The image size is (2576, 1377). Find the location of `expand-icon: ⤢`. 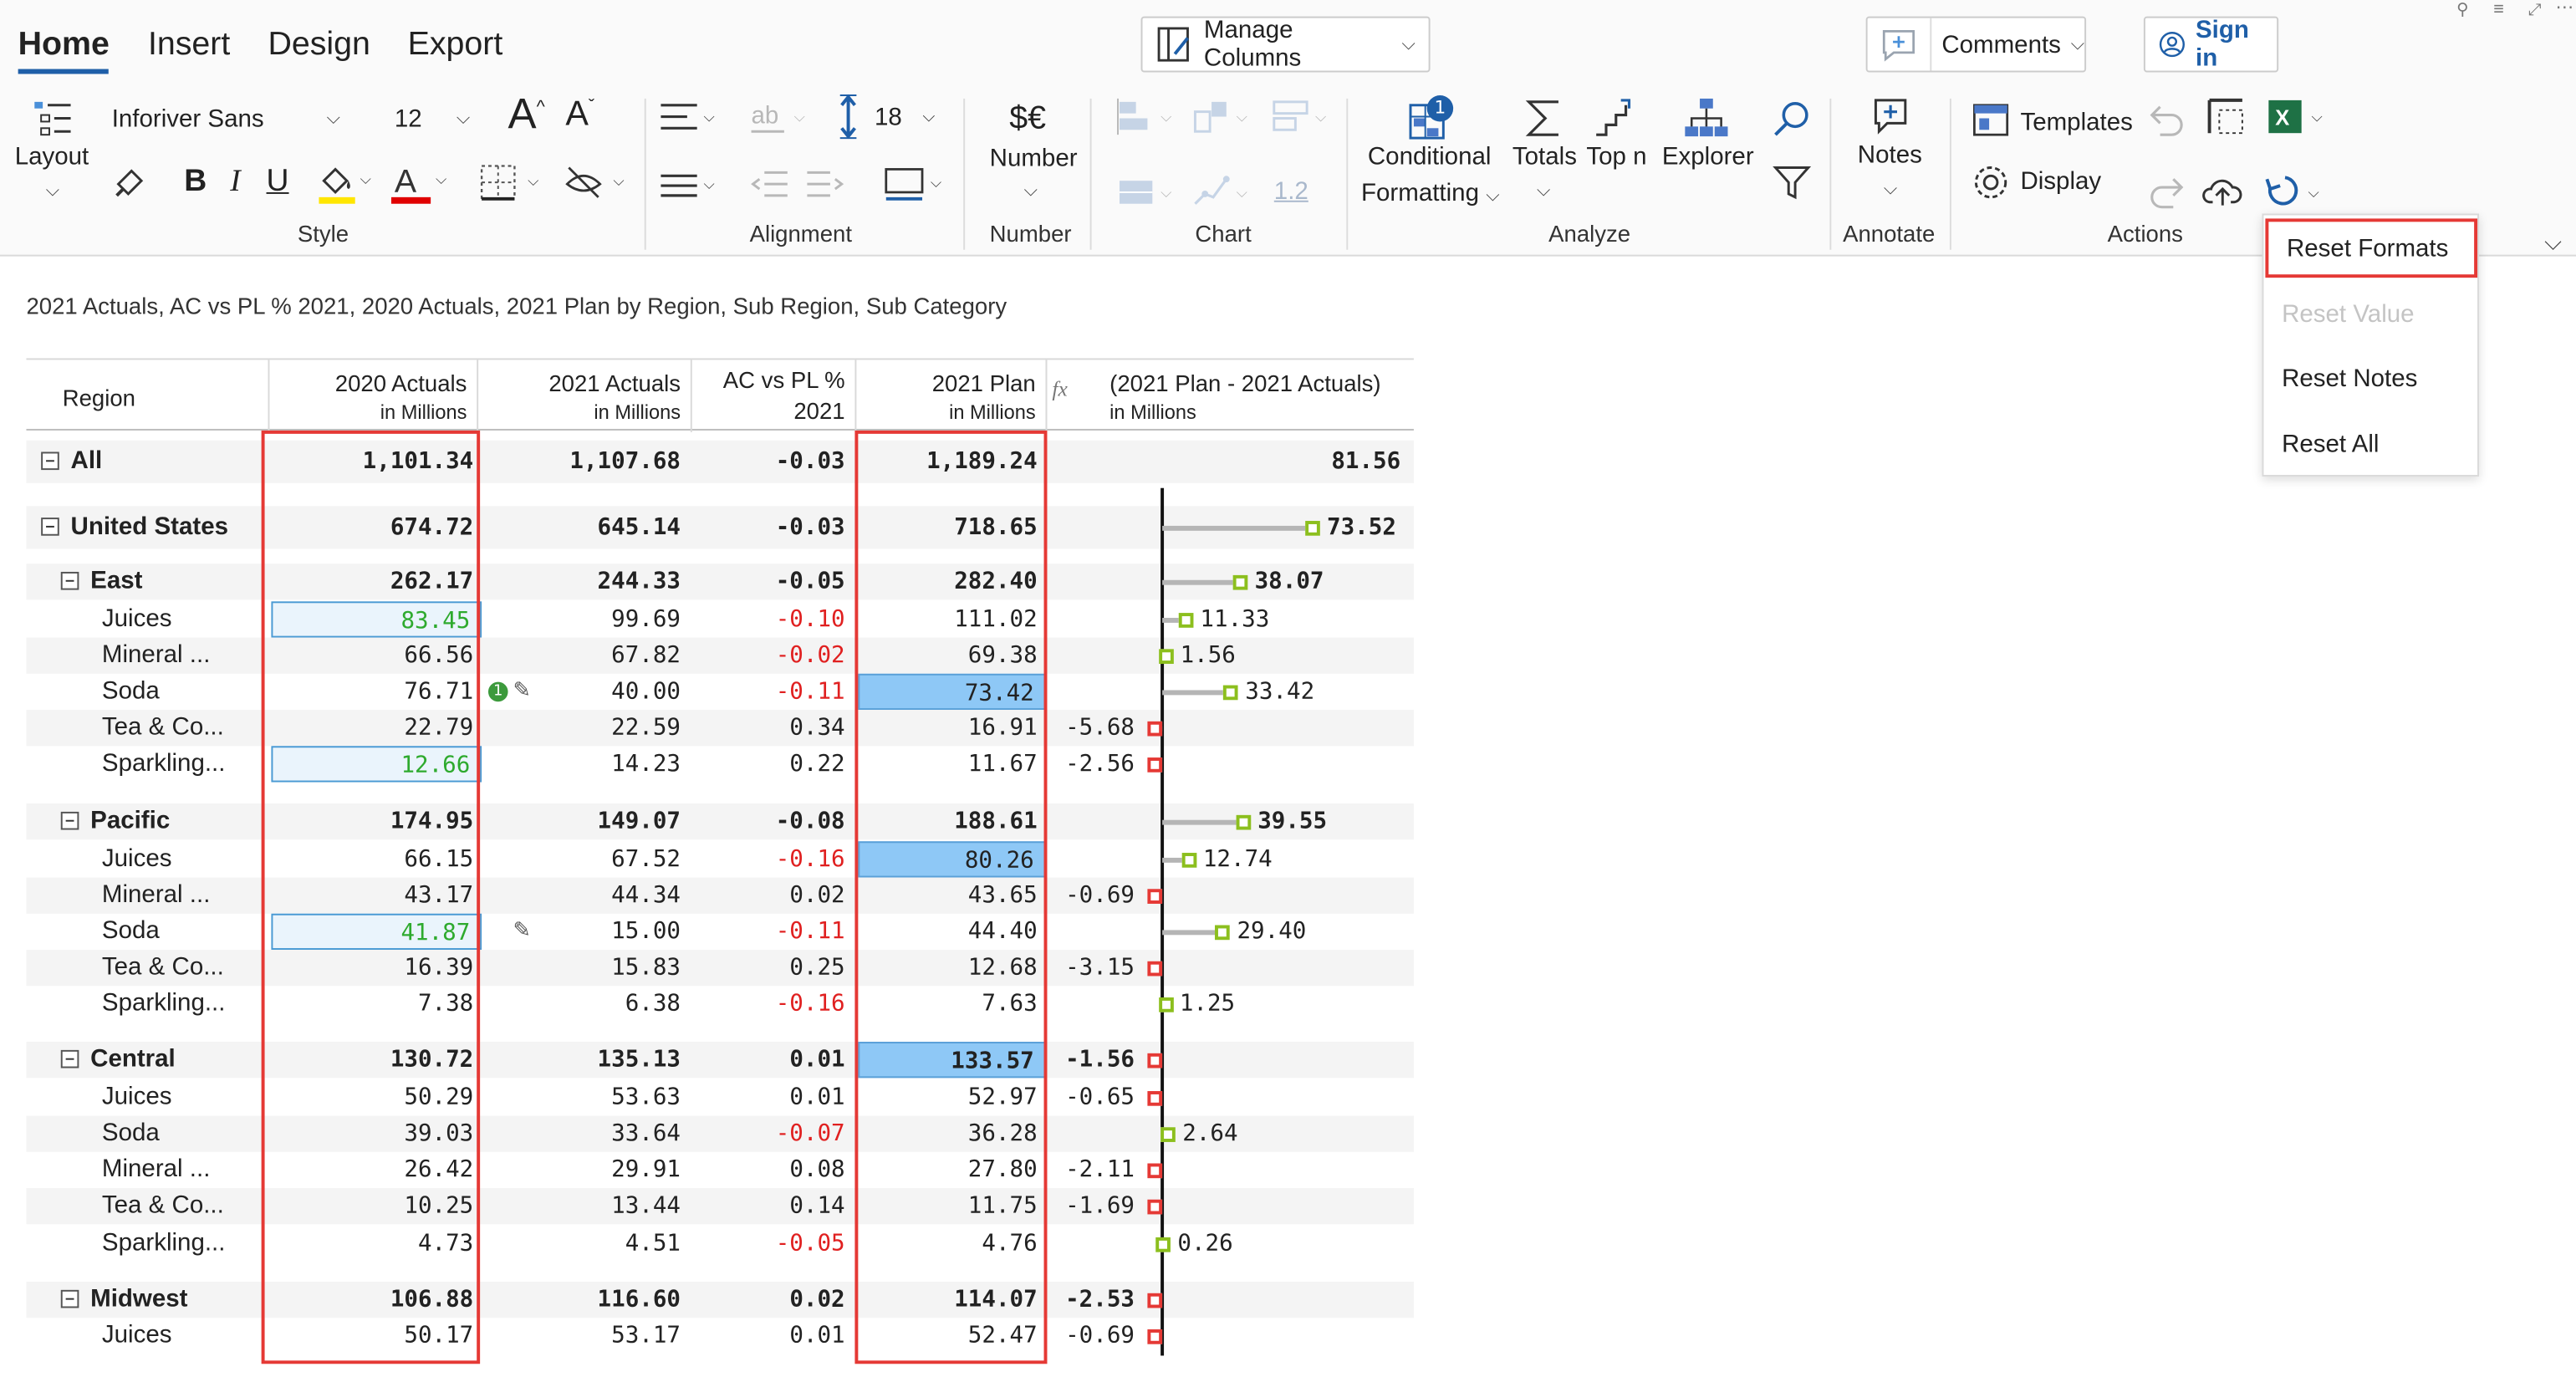

expand-icon: ⤢ is located at coordinates (2535, 10).